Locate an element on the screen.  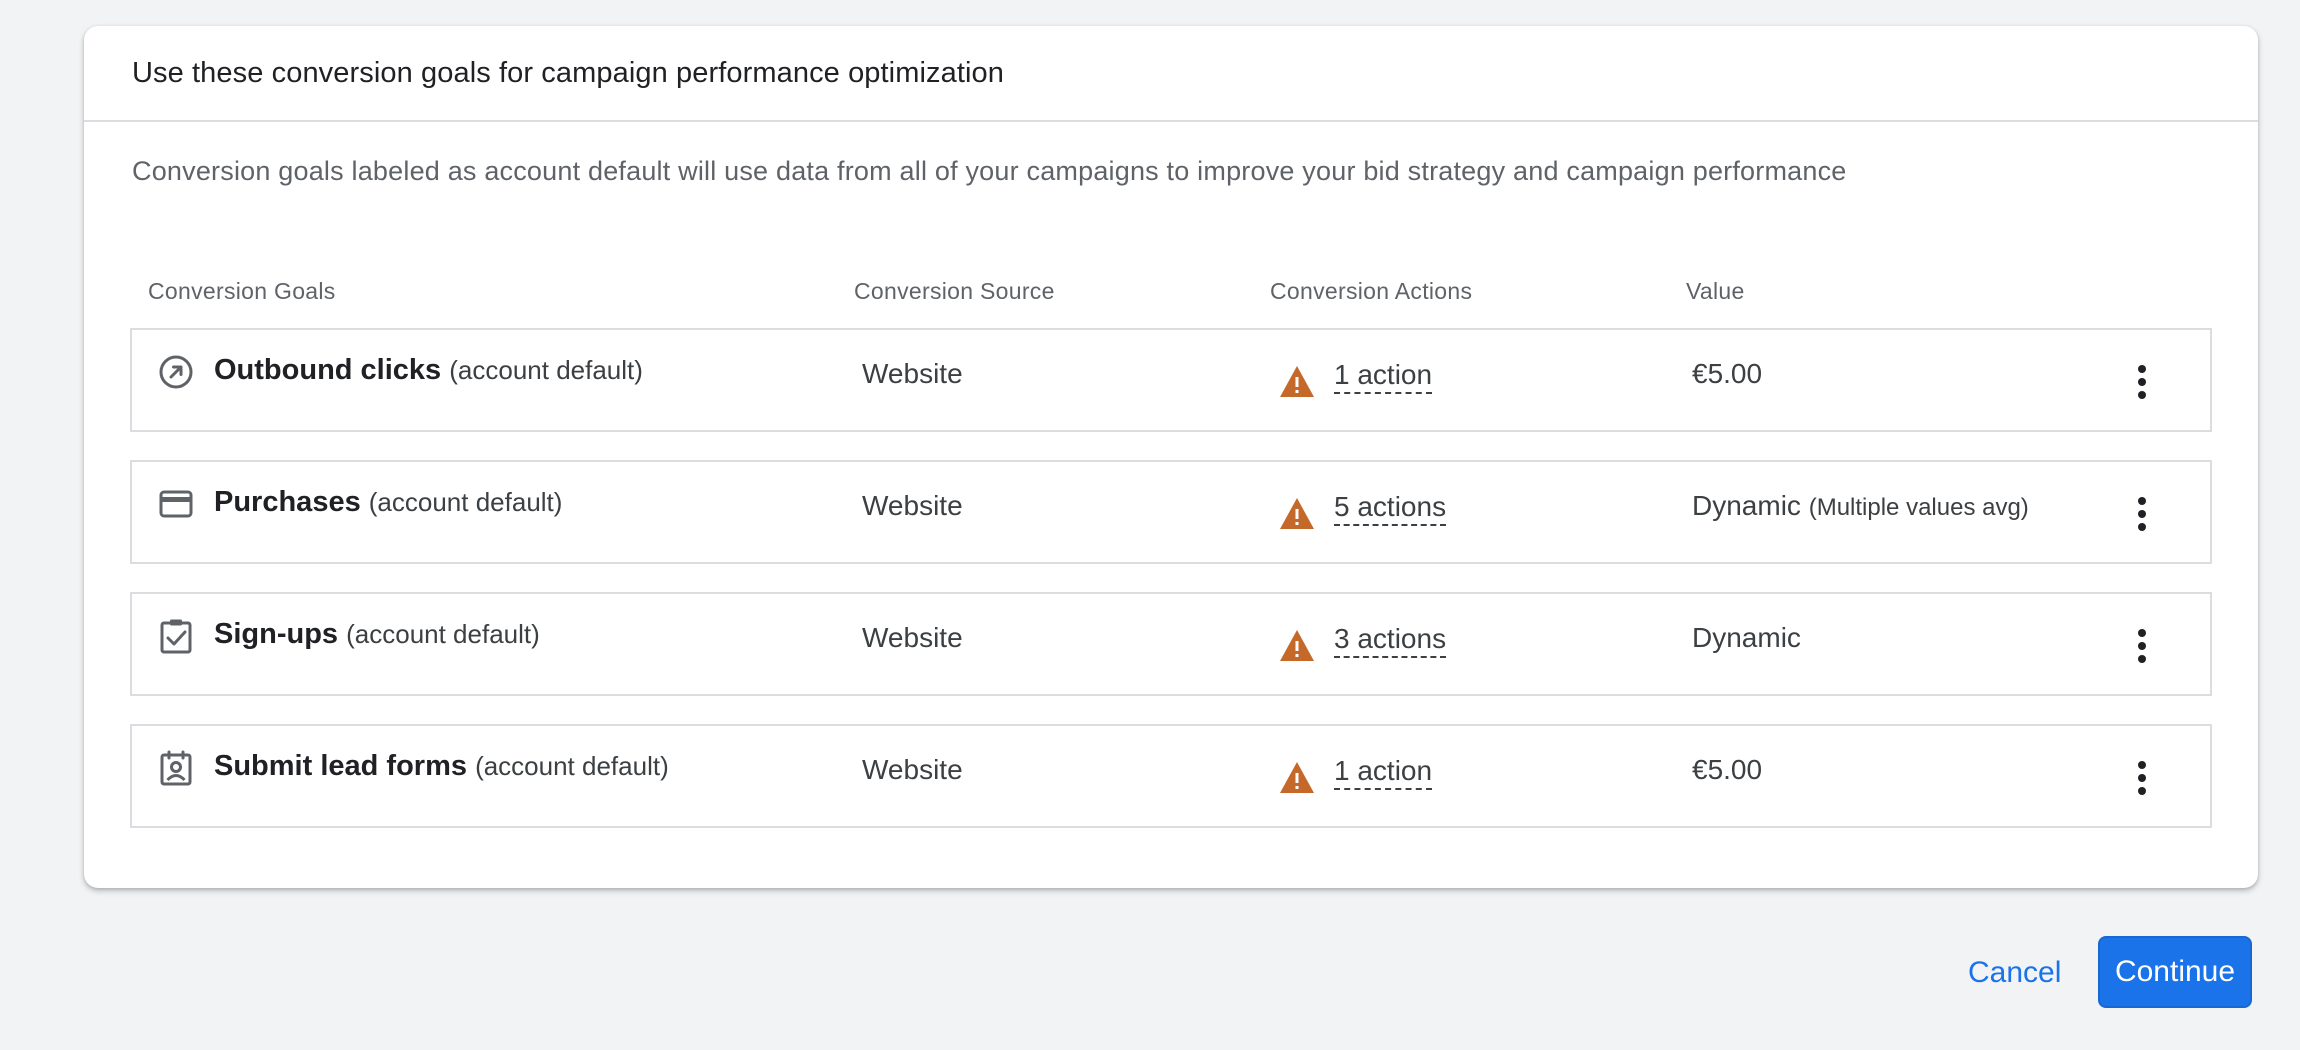
goal-name: Purchases (account default) is located at coordinates (388, 502).